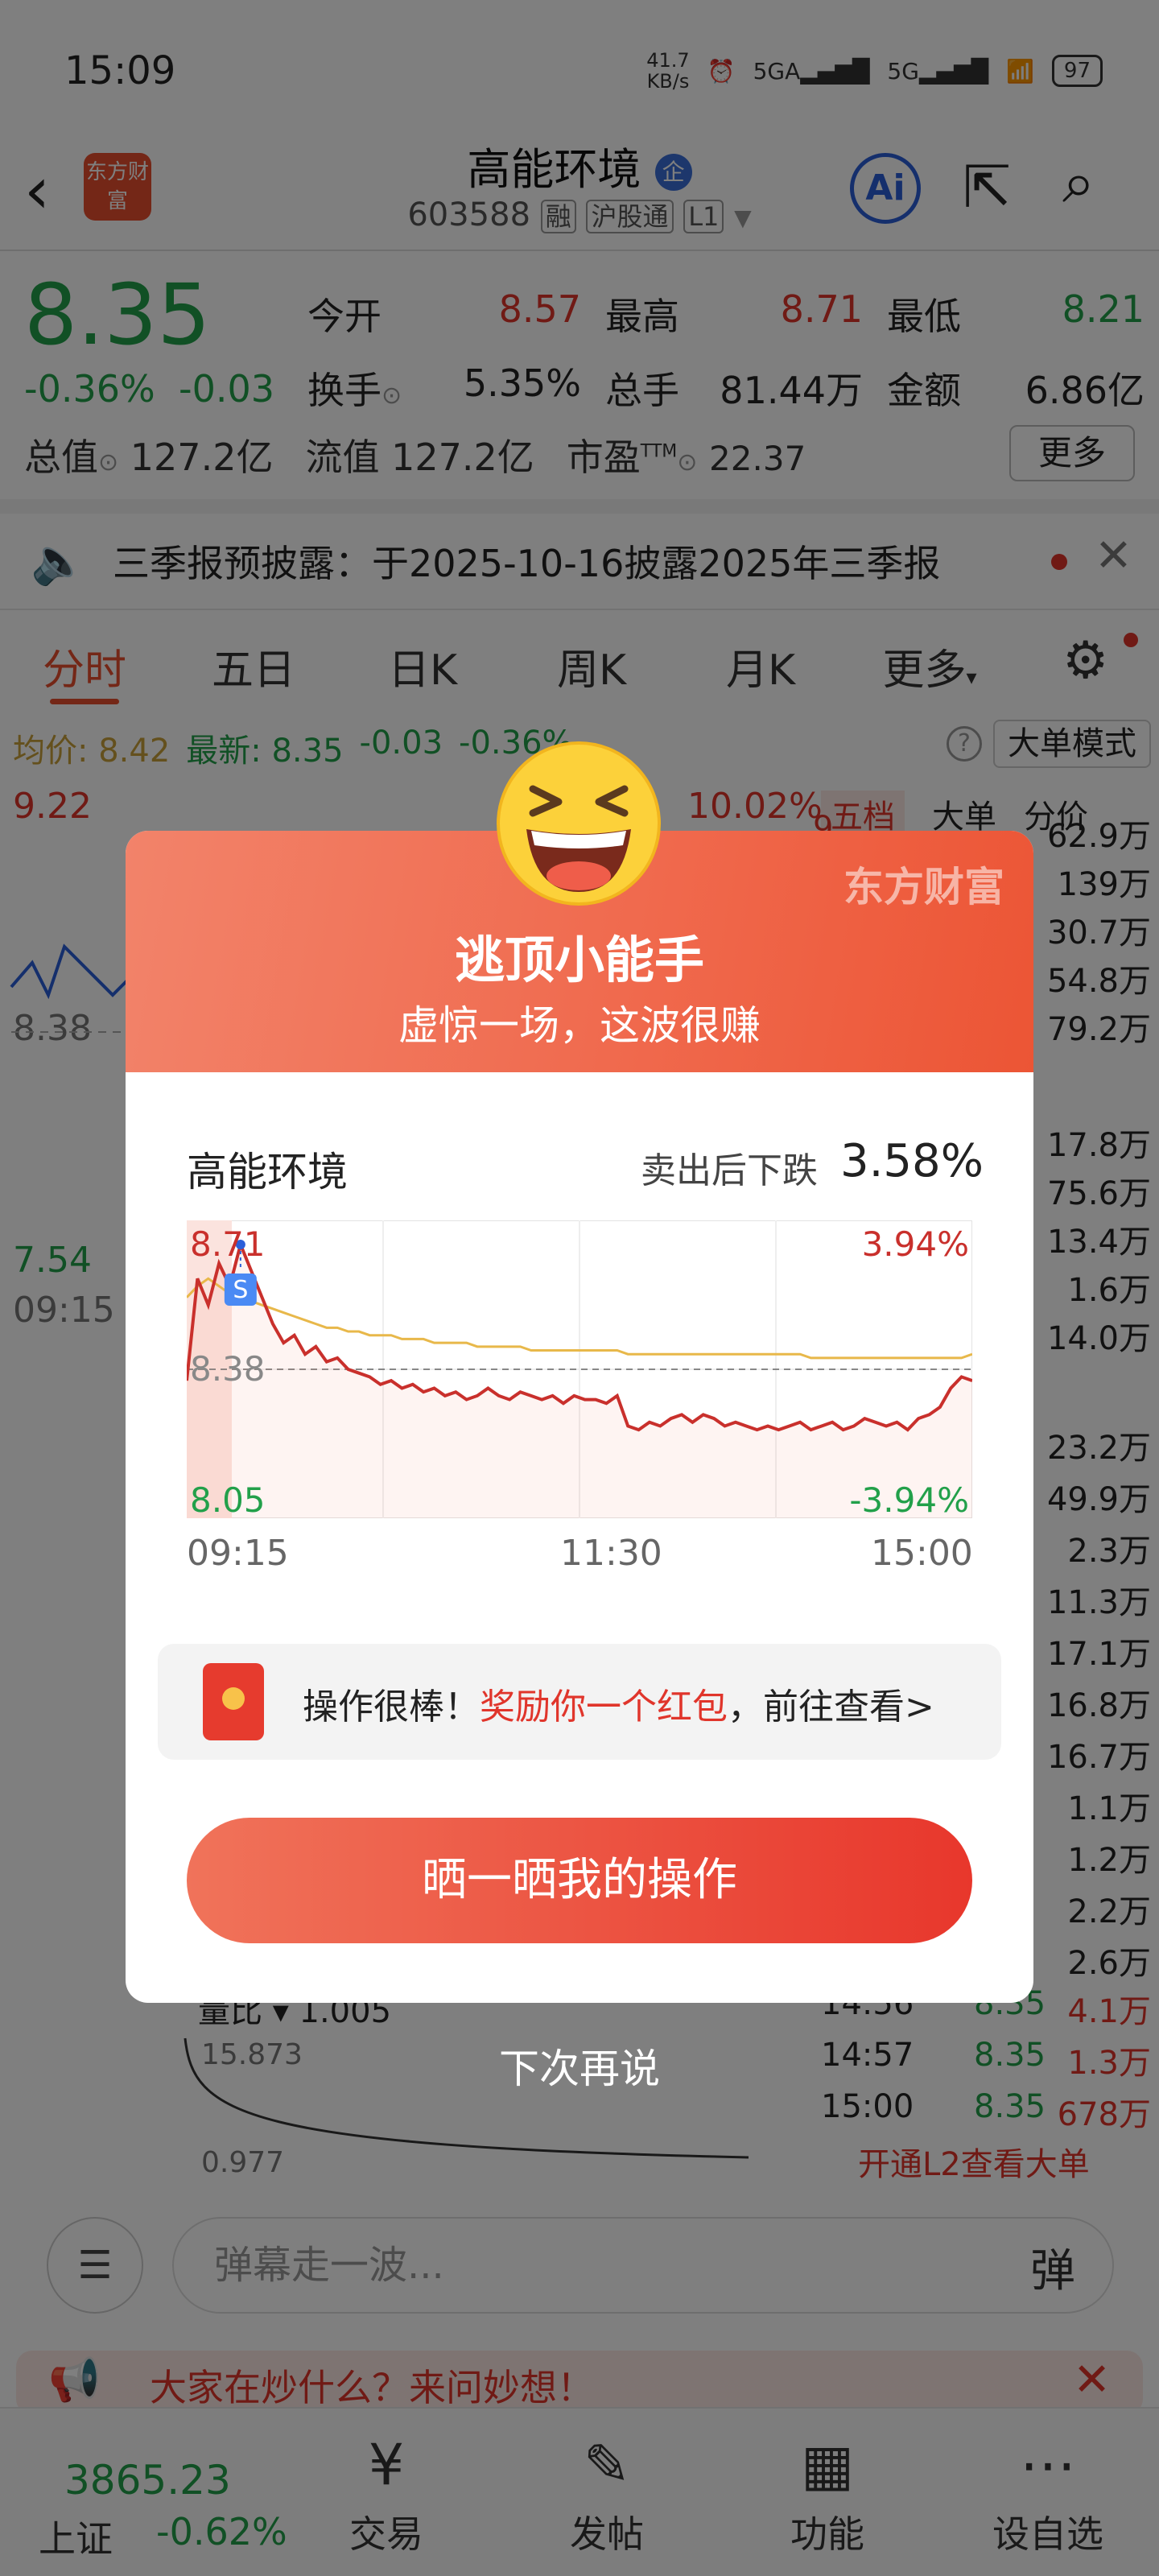  What do you see at coordinates (579, 1369) in the screenshot?
I see `sell-timing-chart: S 8.71 8.38 8.05 3.94% -3.94%` at bounding box center [579, 1369].